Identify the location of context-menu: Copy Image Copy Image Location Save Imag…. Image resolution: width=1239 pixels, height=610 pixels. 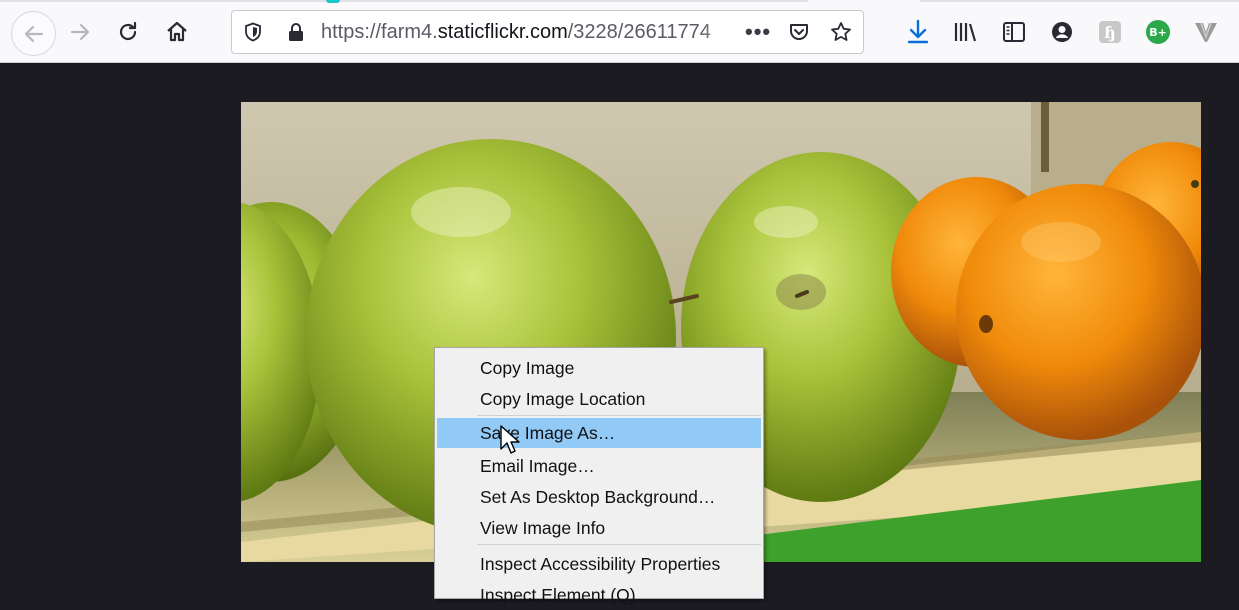
(599, 476).